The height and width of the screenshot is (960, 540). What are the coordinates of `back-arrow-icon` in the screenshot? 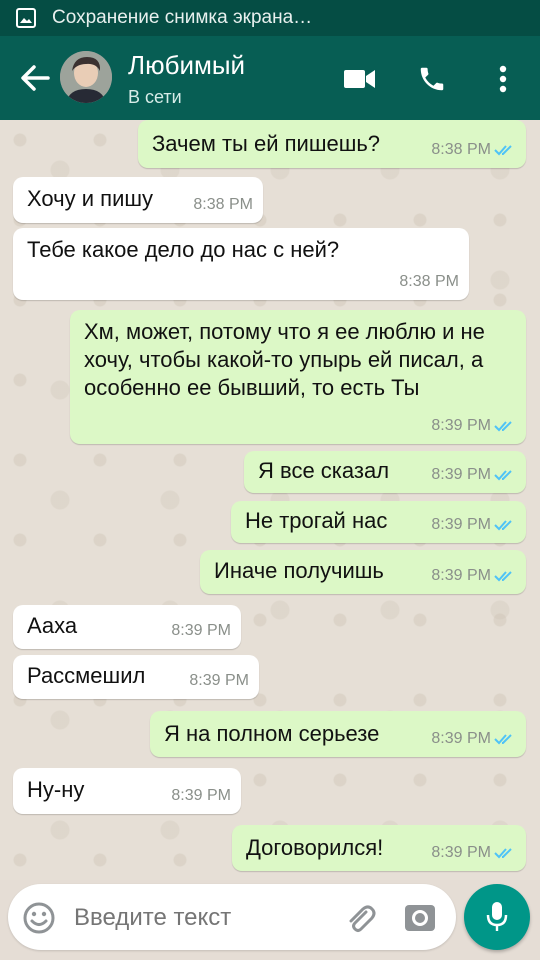 It's located at (35, 78).